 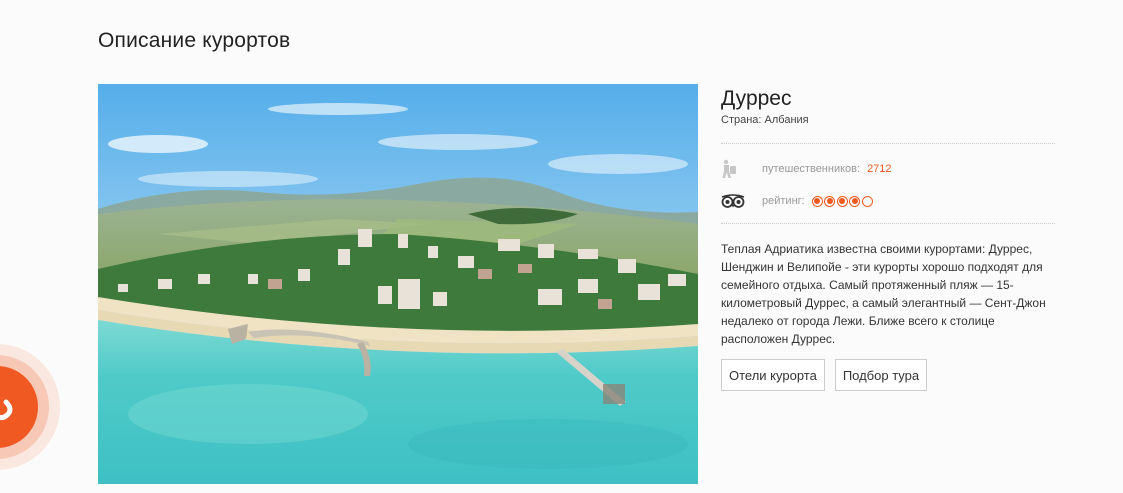 I want to click on callback-widget, so click(x=30, y=407).